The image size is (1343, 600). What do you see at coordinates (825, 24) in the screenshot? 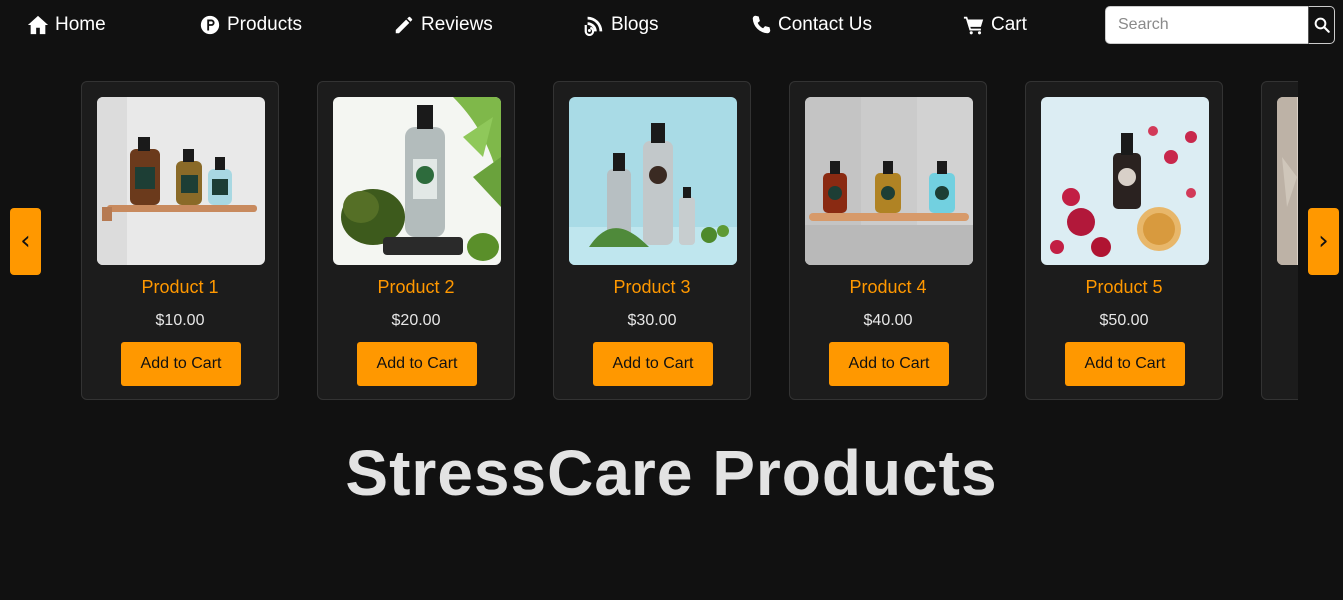
I see `nav-contact-label: Contact Us` at bounding box center [825, 24].